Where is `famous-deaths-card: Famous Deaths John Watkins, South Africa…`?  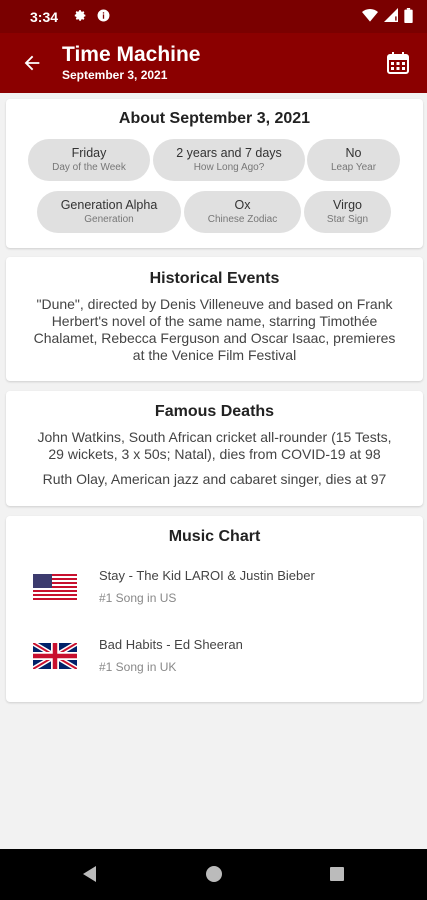
famous-deaths-card: Famous Deaths John Watkins, South Africa… is located at coordinates (214, 448).